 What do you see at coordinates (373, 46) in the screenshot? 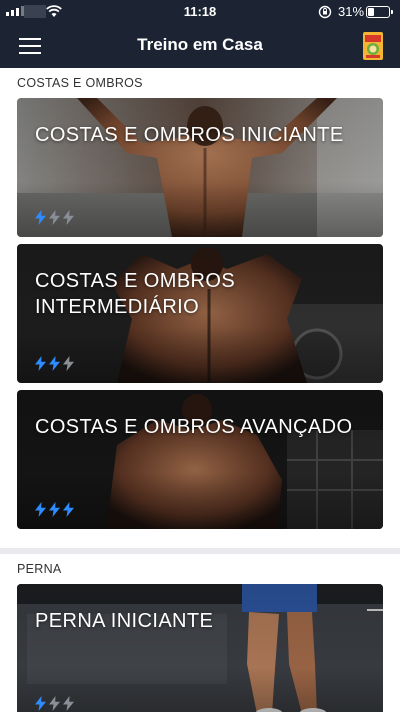
I see `app-promo-thumbnail` at bounding box center [373, 46].